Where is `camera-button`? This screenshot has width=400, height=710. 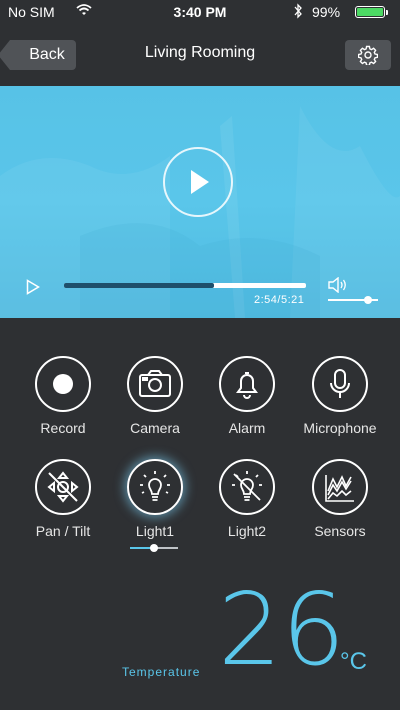
camera-button is located at coordinates (155, 384).